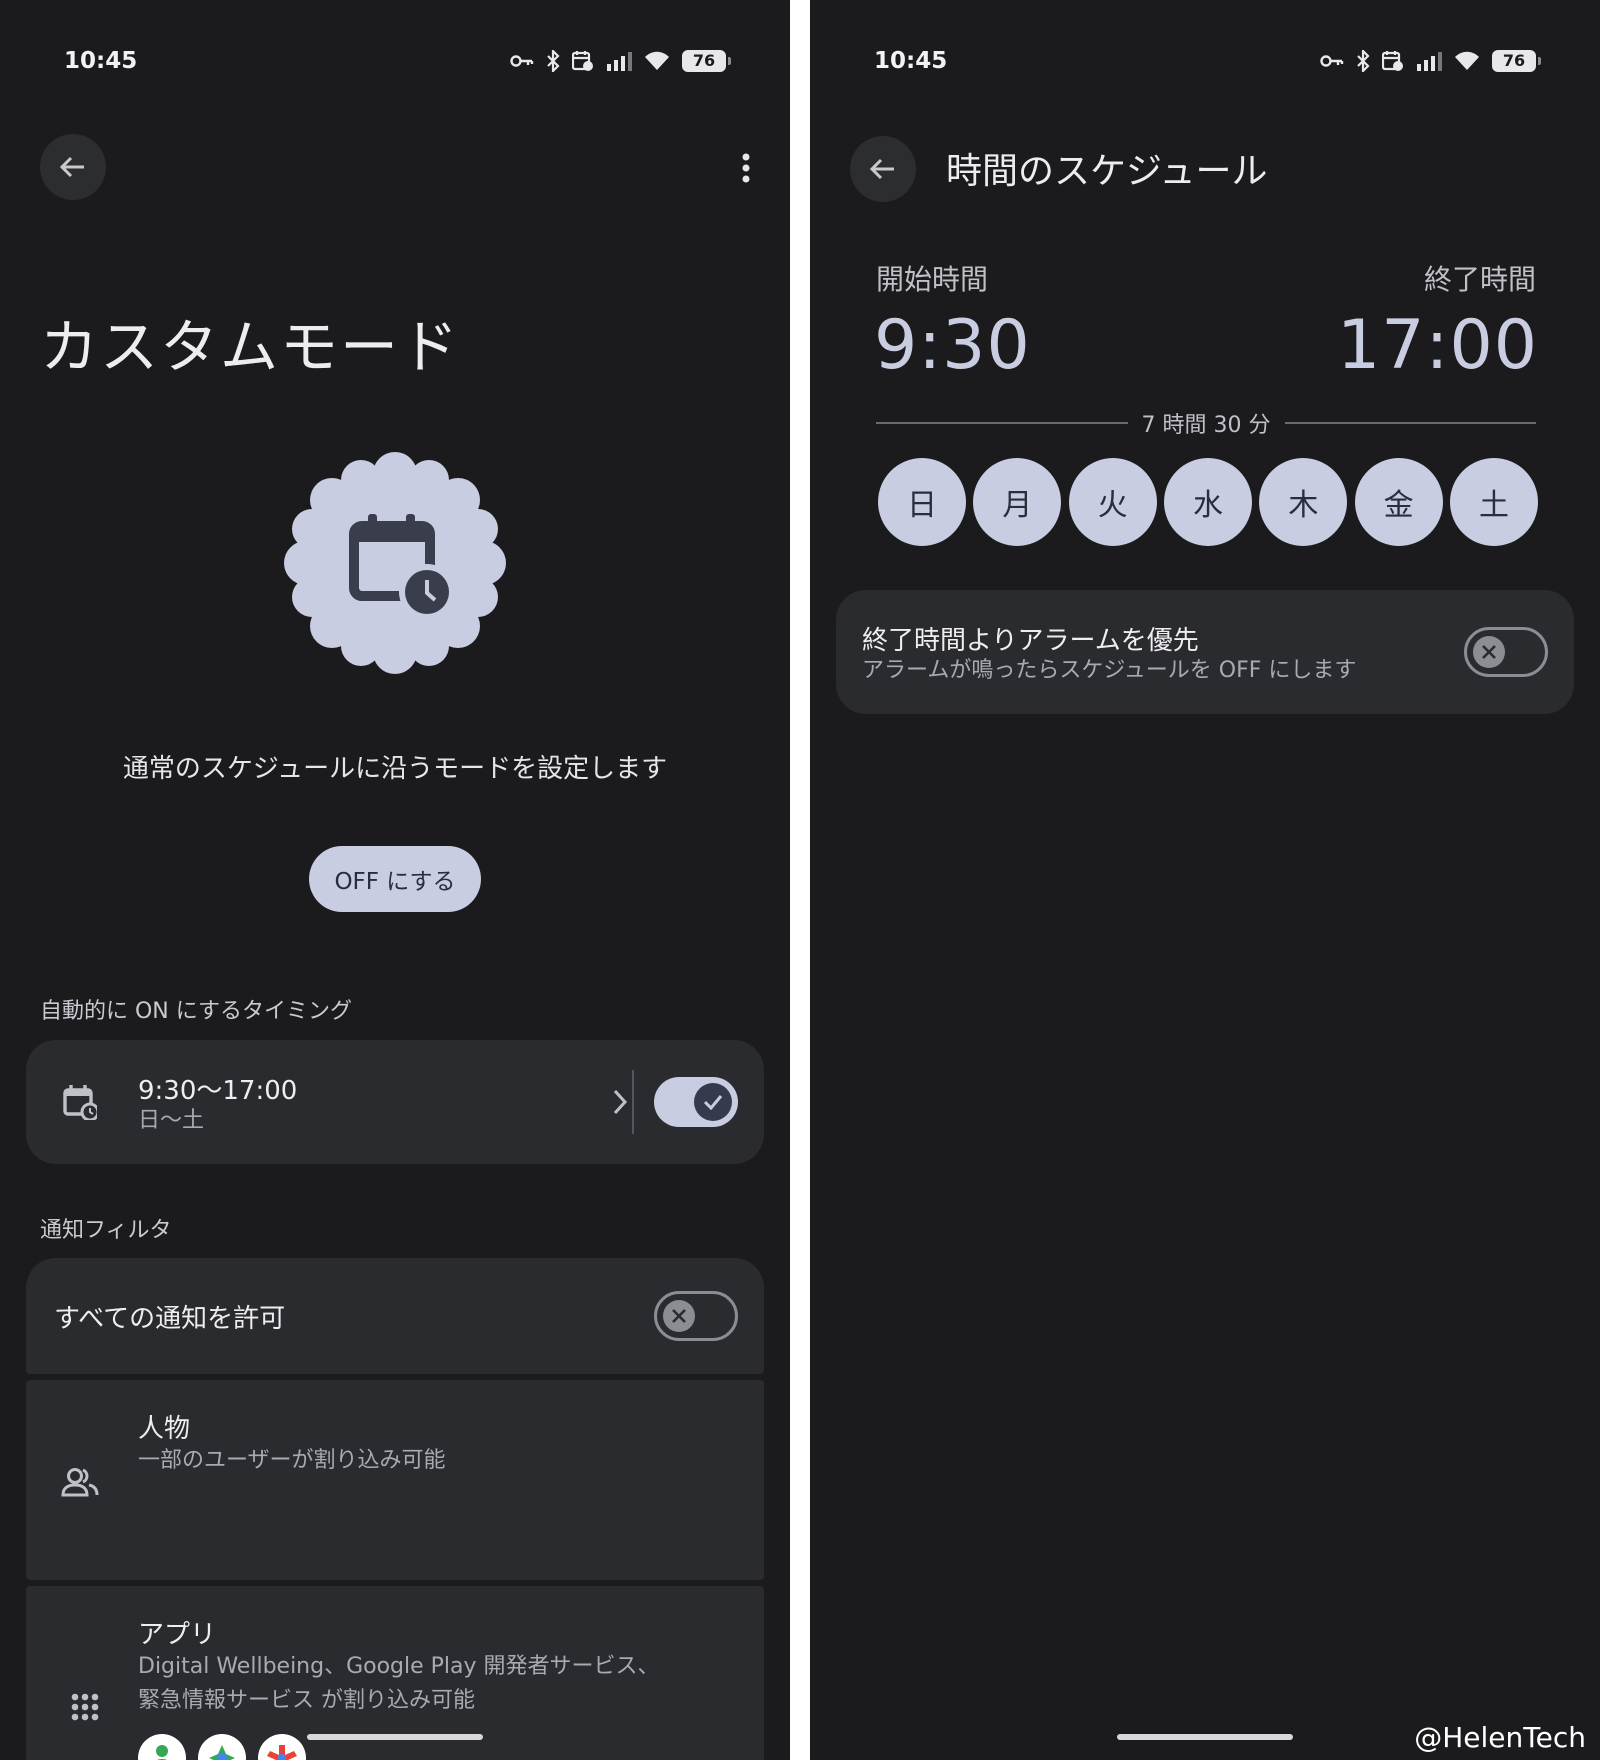  What do you see at coordinates (395, 563) in the screenshot?
I see `mode-badge` at bounding box center [395, 563].